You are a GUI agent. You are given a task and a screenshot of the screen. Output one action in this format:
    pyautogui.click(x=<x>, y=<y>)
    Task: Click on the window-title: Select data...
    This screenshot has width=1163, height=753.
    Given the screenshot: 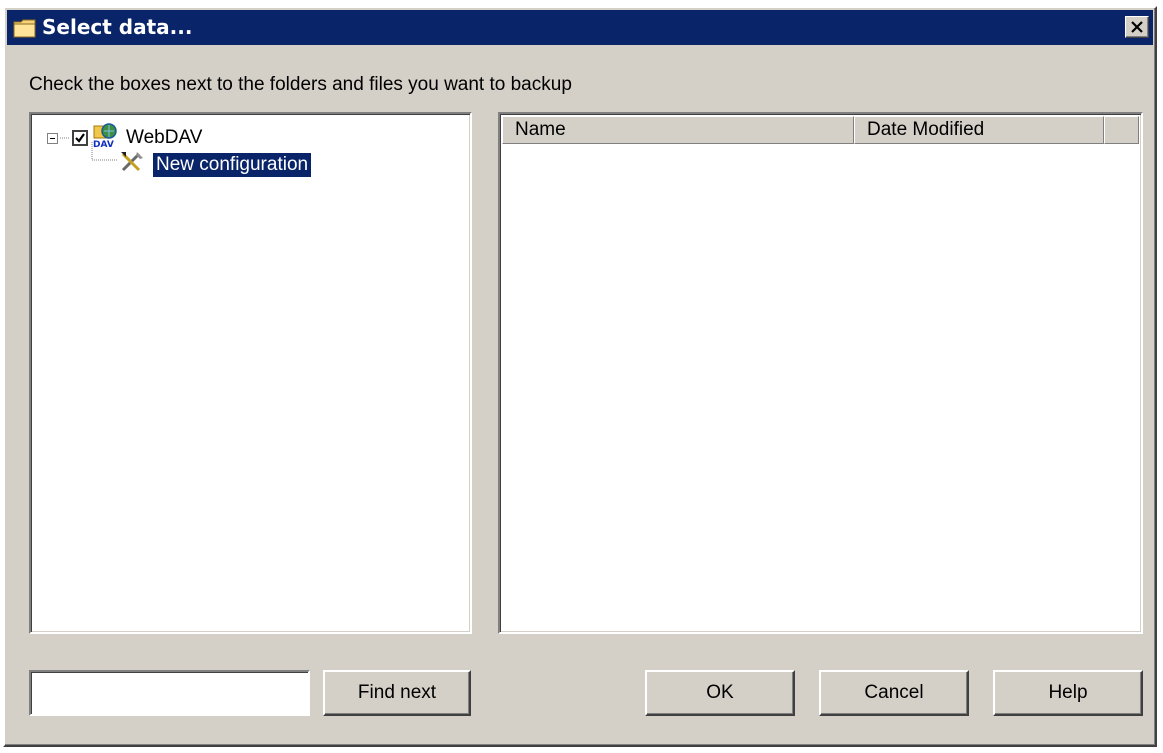 What is the action you would take?
    pyautogui.click(x=117, y=27)
    